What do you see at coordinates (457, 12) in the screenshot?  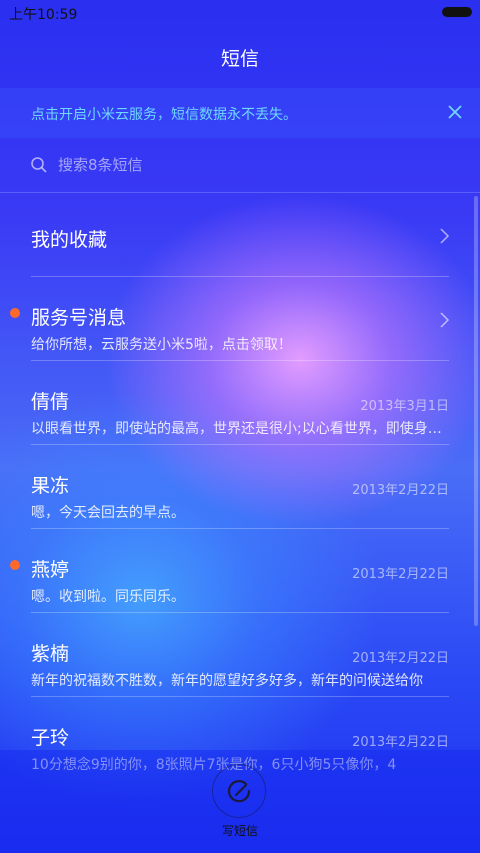 I see `battery-icon` at bounding box center [457, 12].